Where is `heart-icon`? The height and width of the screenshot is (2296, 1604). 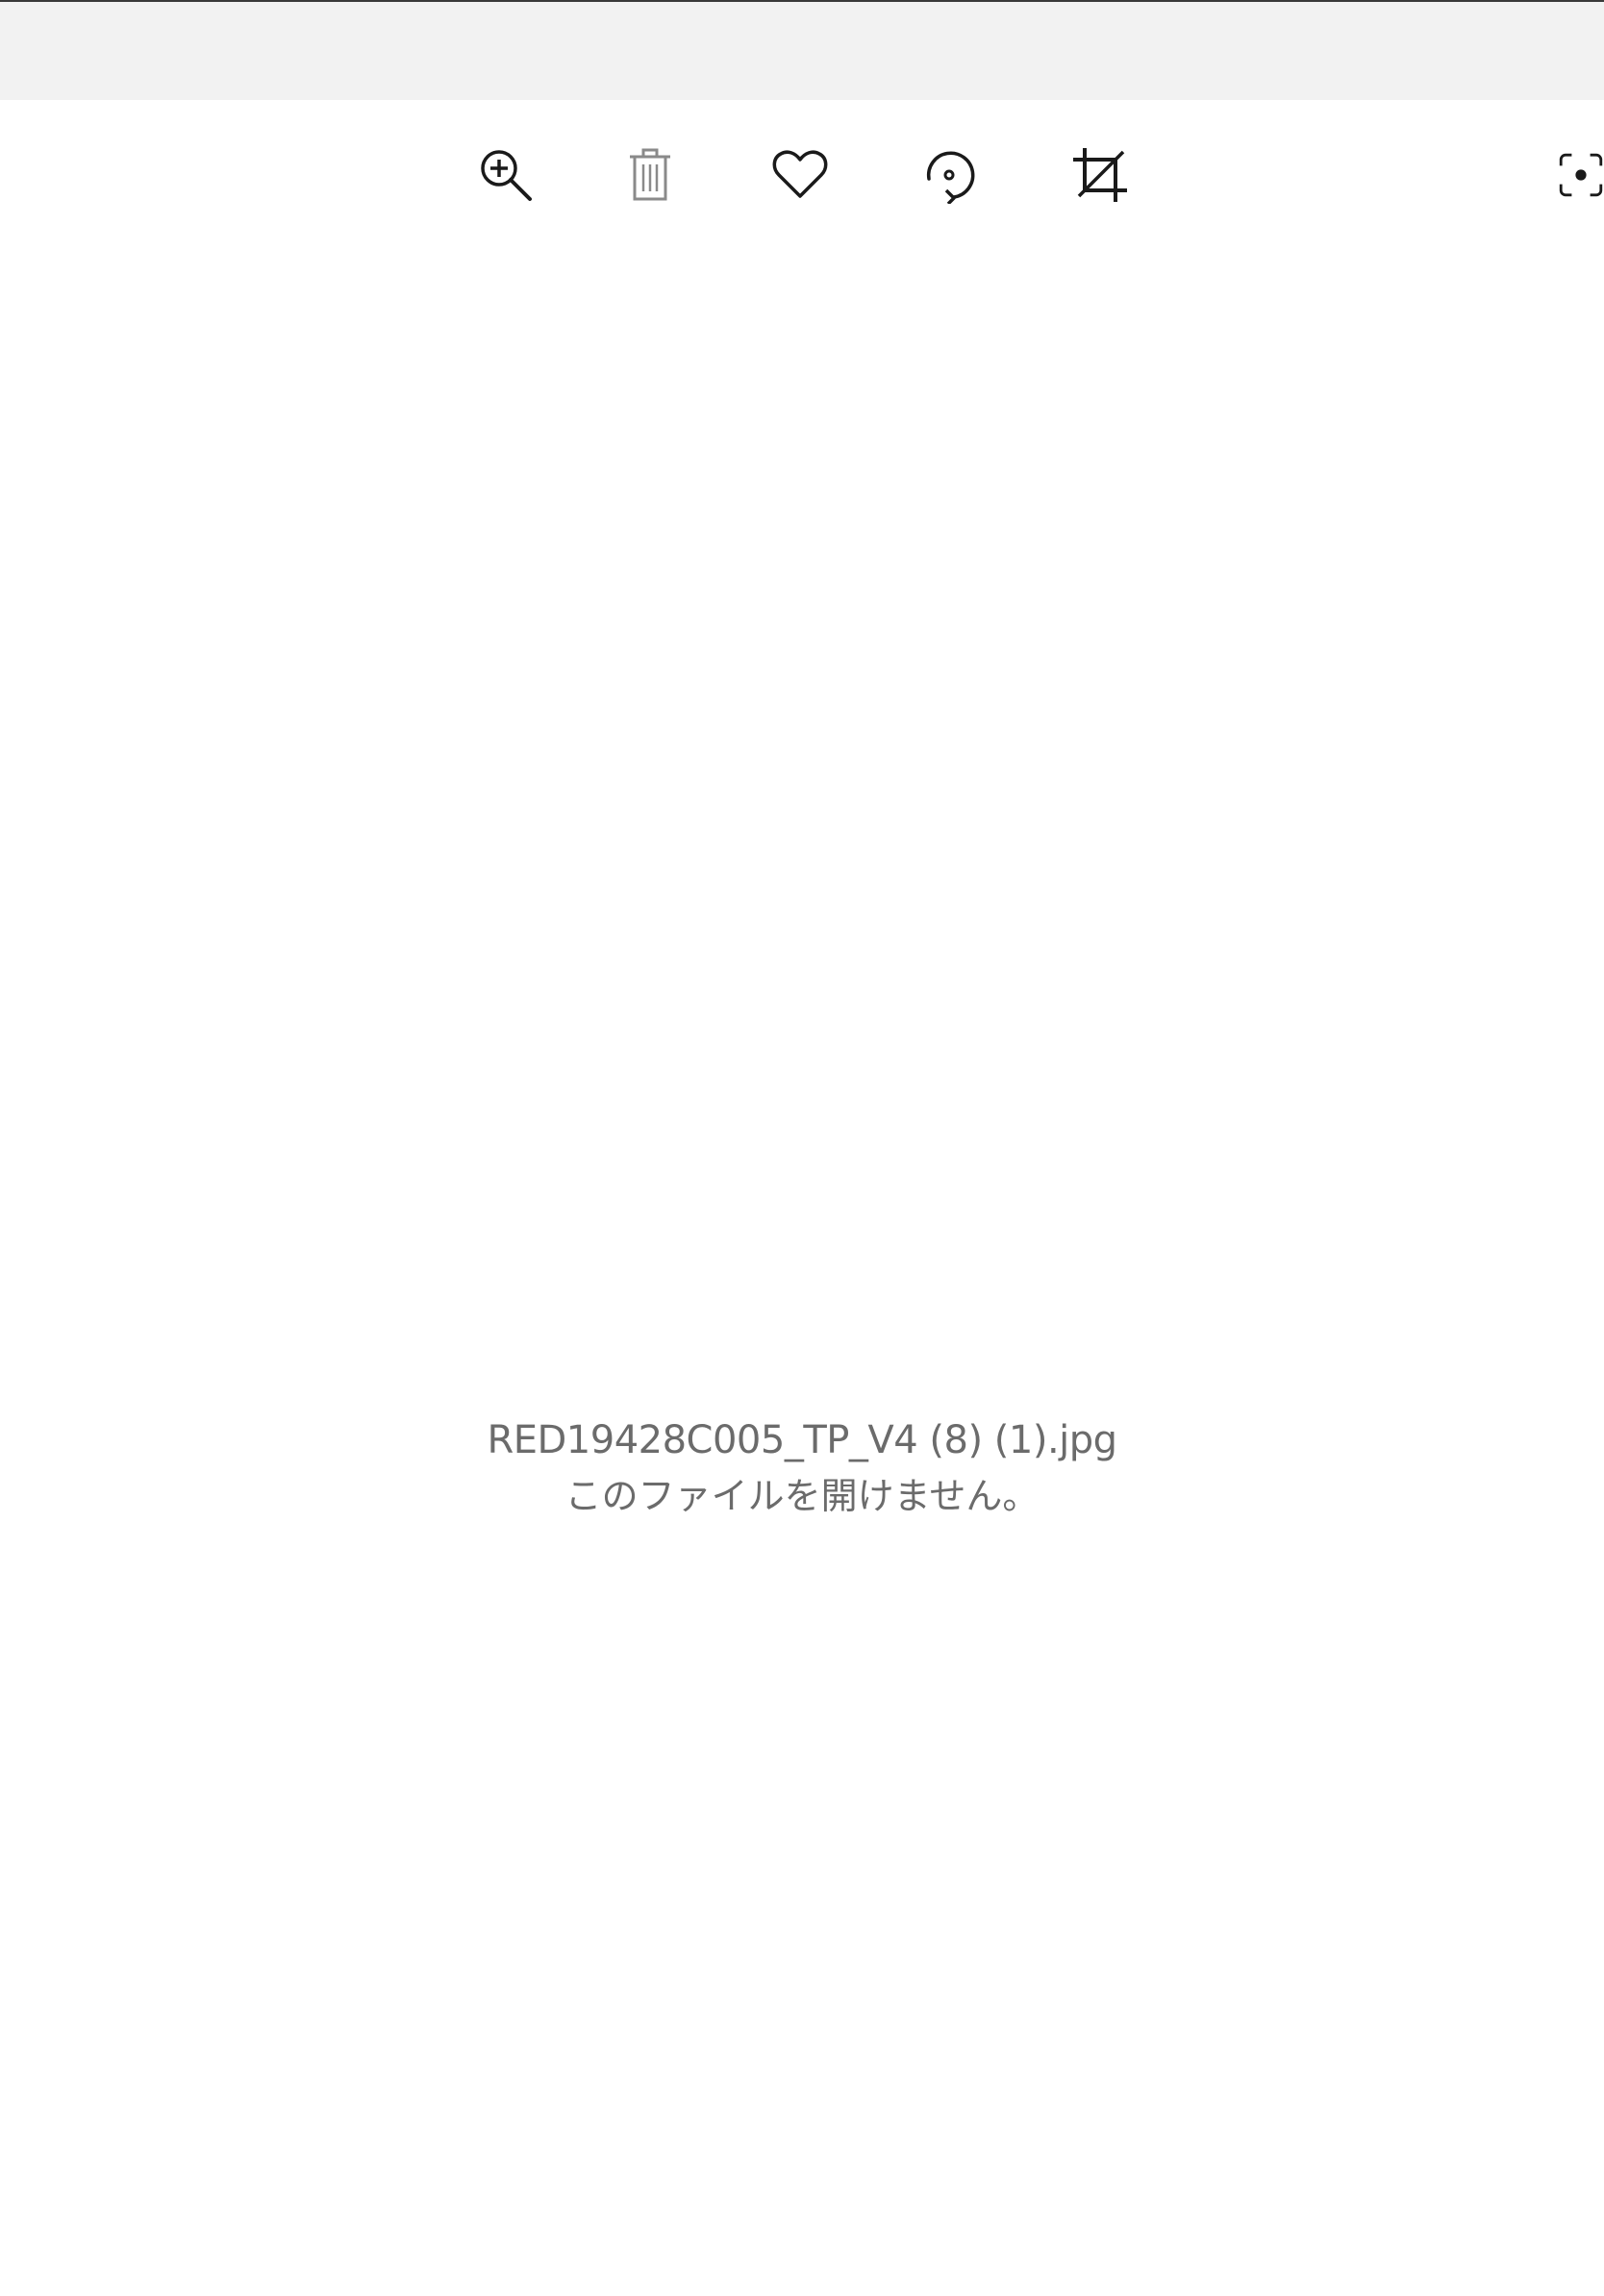
heart-icon is located at coordinates (800, 174).